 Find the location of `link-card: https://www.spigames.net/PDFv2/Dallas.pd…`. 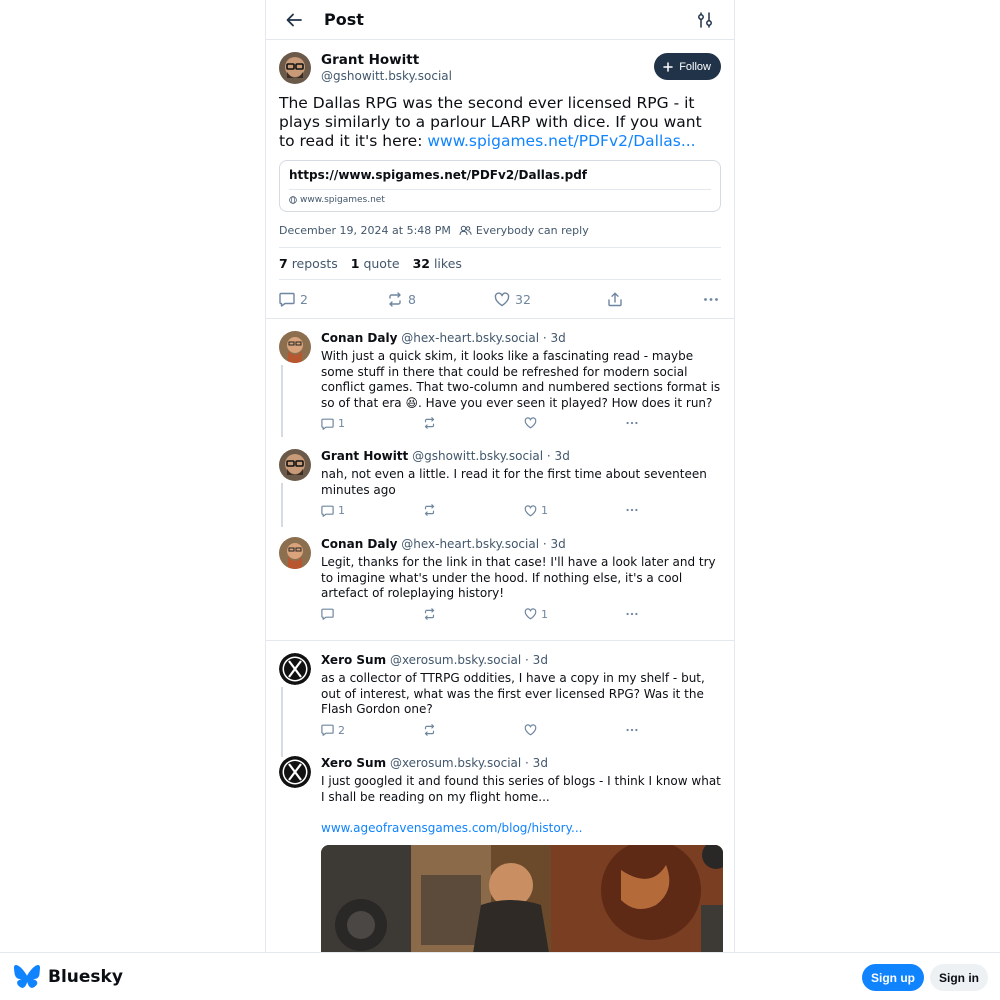

link-card: https://www.spigames.net/PDFv2/Dallas.pd… is located at coordinates (500, 186).